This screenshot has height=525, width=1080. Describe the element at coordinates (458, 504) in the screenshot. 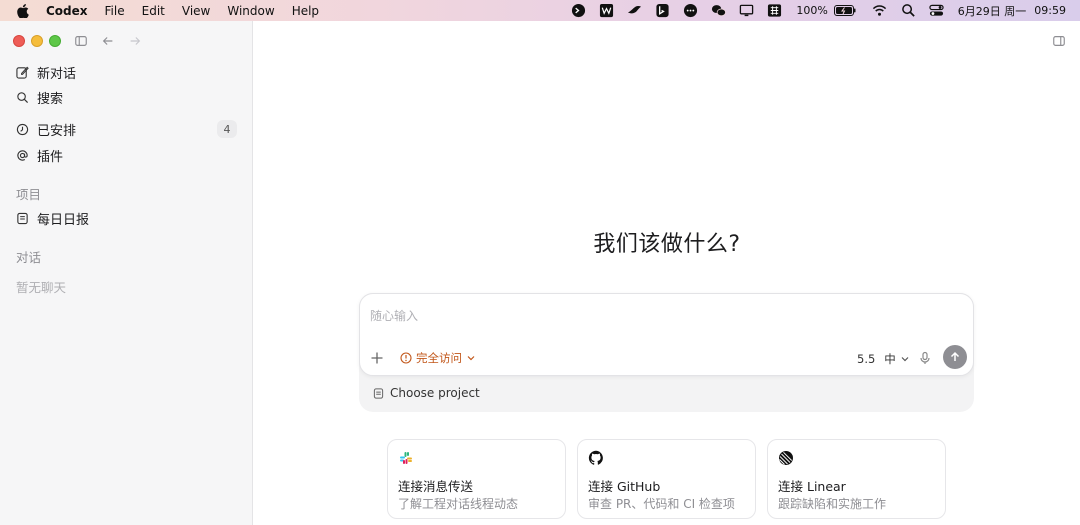

I see `card-subtitle: 了解工程对话线程动态` at that location.